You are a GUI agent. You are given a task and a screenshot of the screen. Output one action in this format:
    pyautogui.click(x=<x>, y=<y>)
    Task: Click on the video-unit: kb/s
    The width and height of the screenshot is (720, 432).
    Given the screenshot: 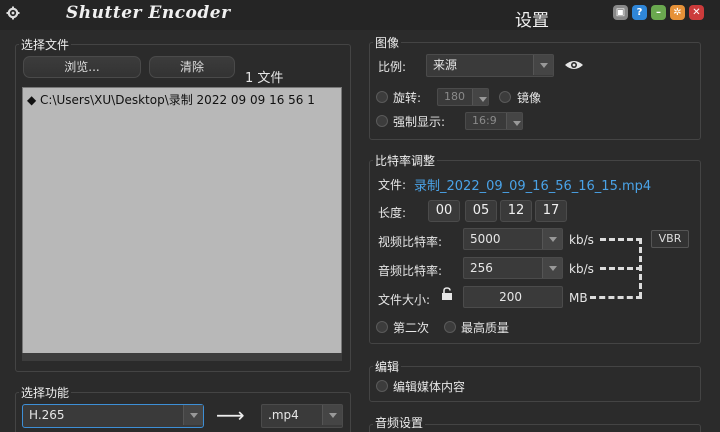 What is the action you would take?
    pyautogui.click(x=581, y=240)
    